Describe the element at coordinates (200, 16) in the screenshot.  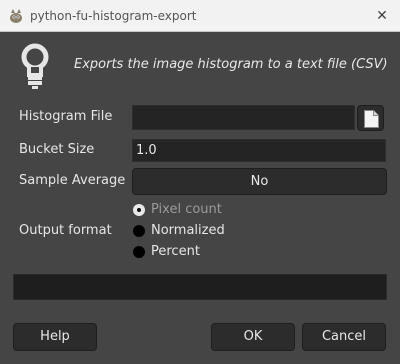
I see `title-bar: python-fu-histogram-export ✕` at that location.